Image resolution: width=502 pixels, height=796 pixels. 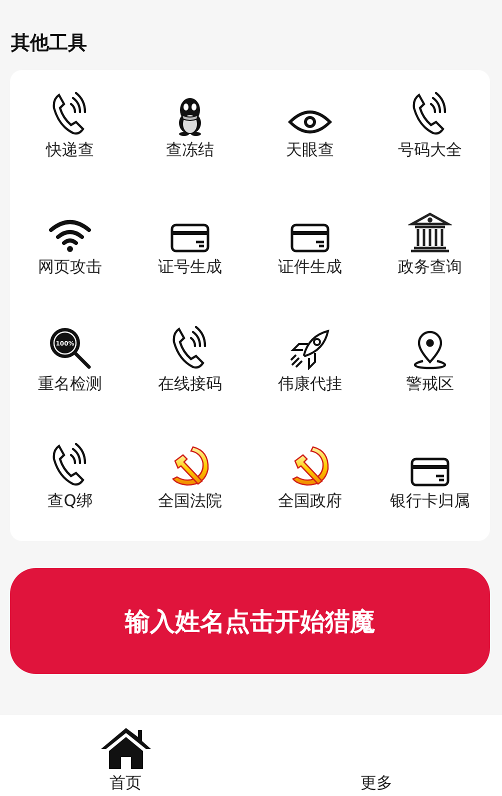 I want to click on wifi-icon, so click(x=70, y=236).